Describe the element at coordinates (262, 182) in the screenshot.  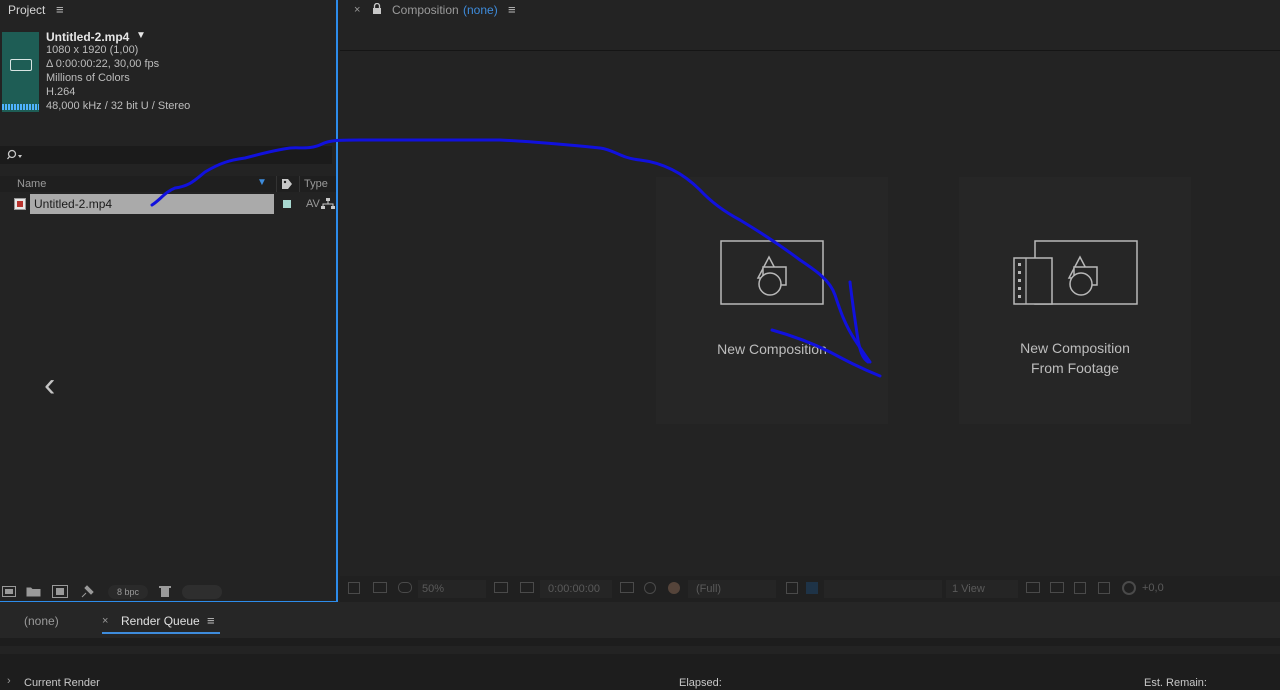
I see `sort-descending-icon: ▼` at that location.